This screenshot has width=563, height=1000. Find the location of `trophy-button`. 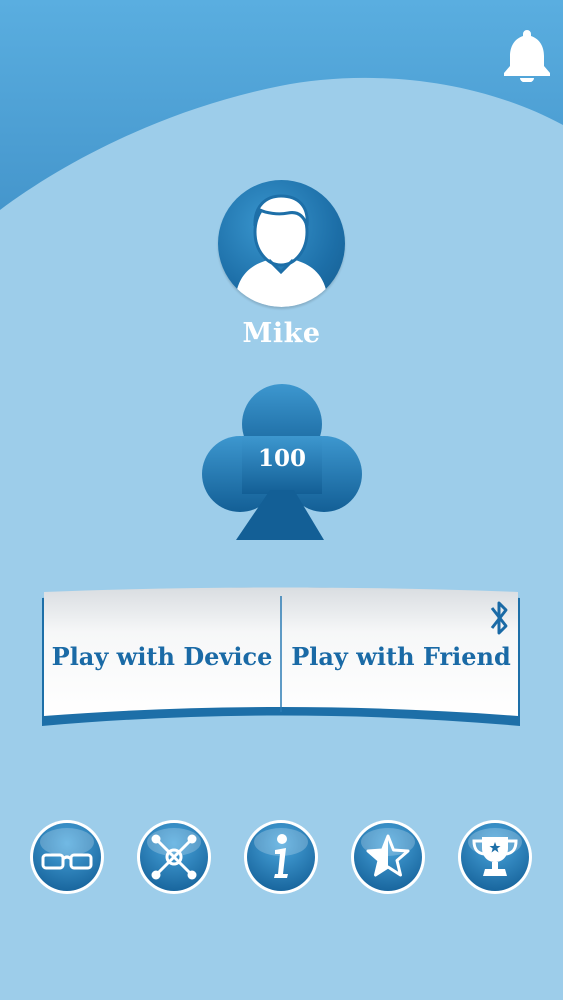

trophy-button is located at coordinates (495, 857).